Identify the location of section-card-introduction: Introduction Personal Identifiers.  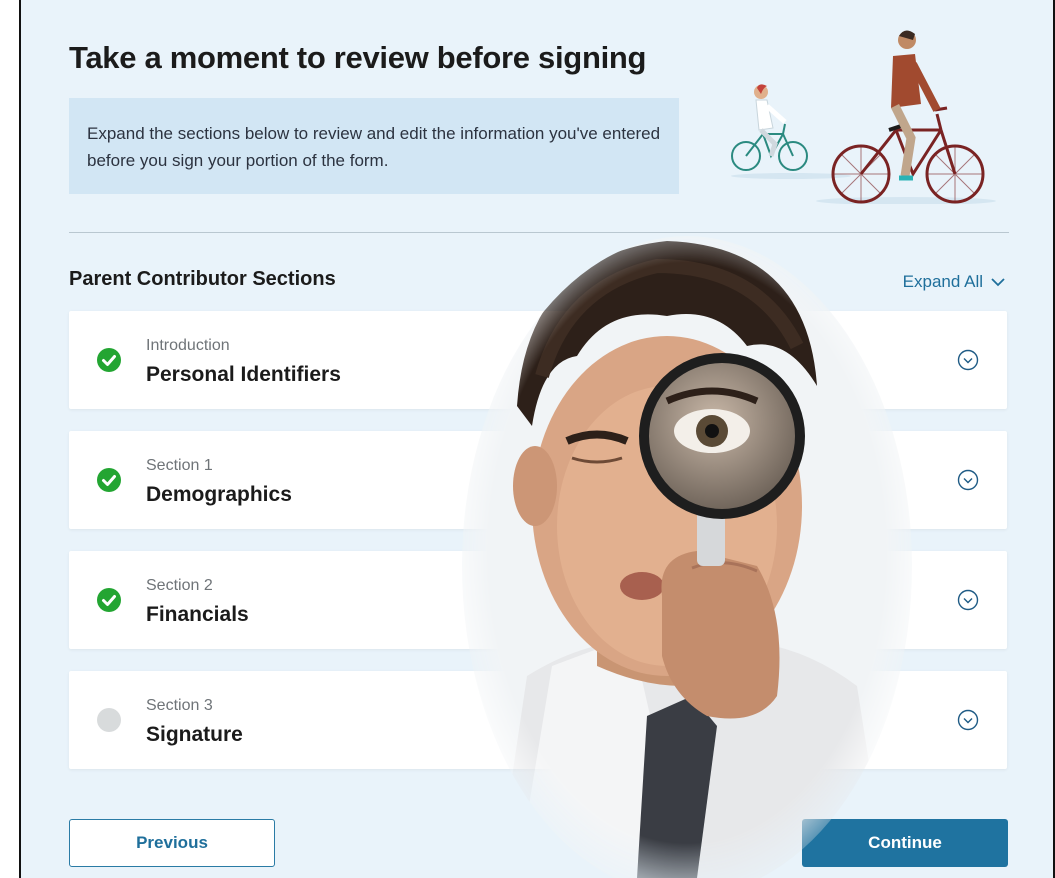
(538, 360).